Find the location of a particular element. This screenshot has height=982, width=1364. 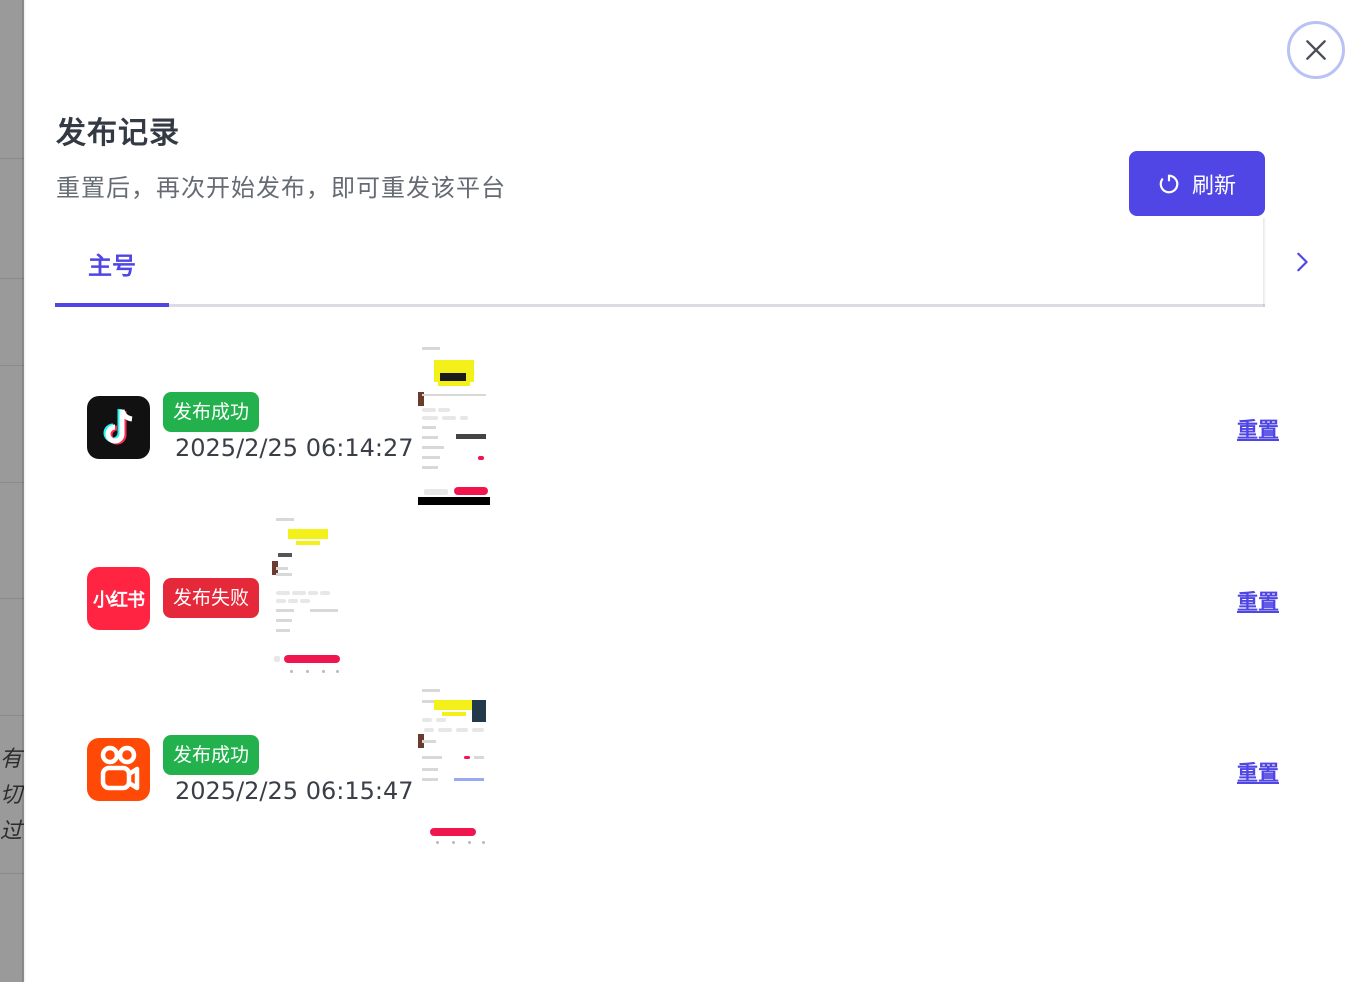

tab-scroll-next-button is located at coordinates (1302, 262).